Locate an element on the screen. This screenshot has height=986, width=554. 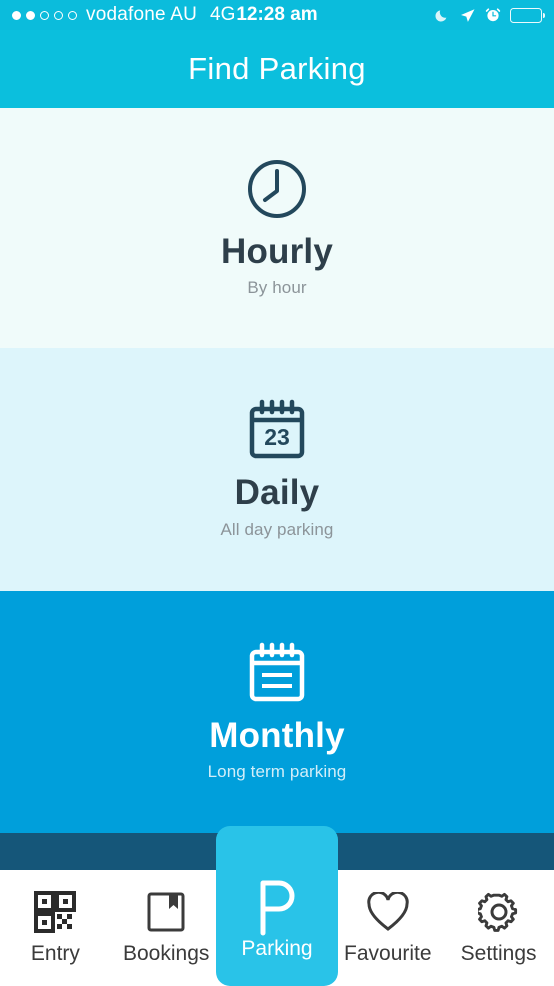
location-arrow-icon is located at coordinates (467, 15).